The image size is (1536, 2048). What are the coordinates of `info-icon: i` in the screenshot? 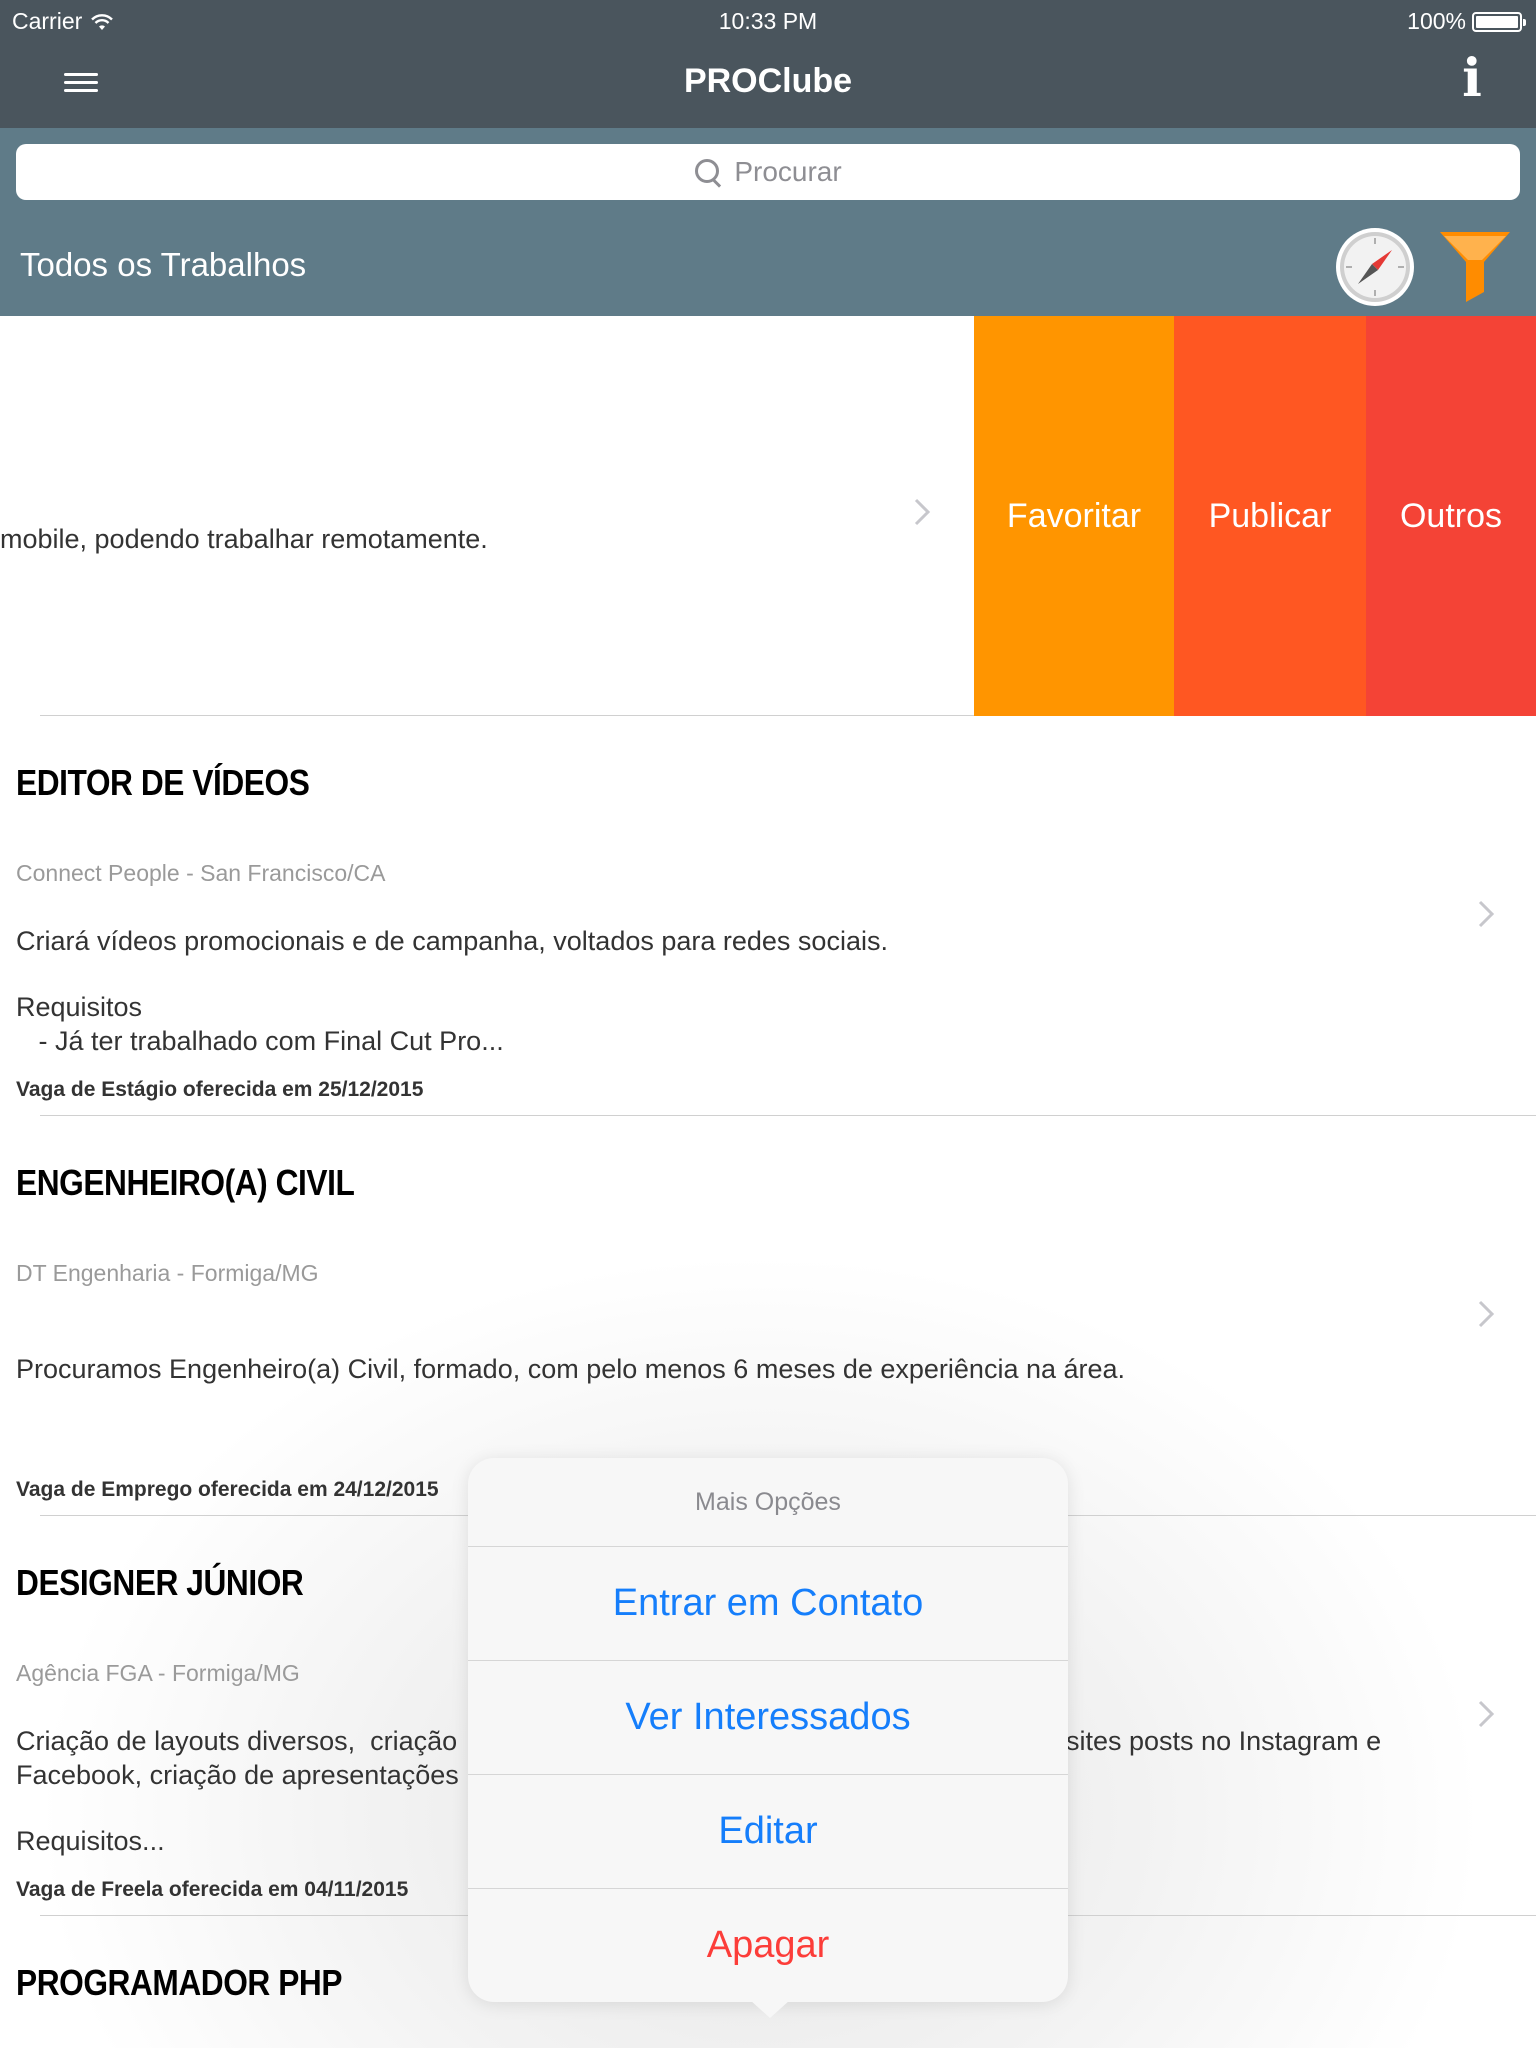 It's located at (1472, 78).